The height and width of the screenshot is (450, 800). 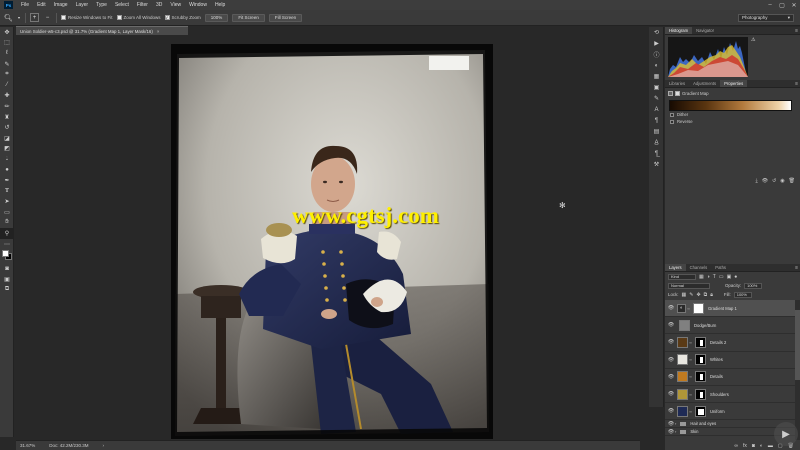 I want to click on eyedropper-tool-icon: ⁄, so click(x=7, y=85).